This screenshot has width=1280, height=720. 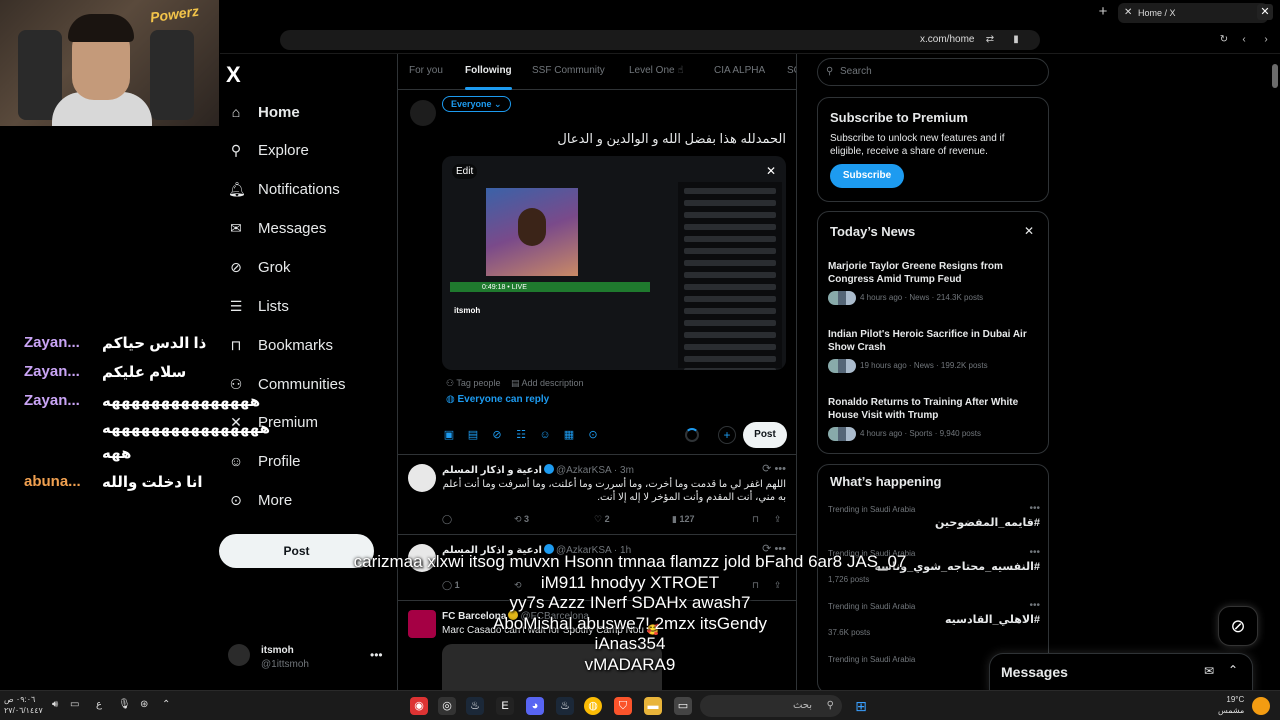 I want to click on site-settings-icon: ⇄, so click(x=990, y=40).